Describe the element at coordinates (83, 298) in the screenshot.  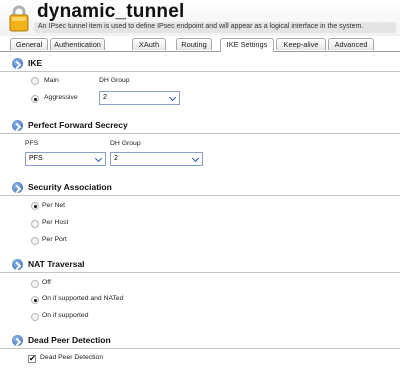
I see `nat-supported-nated-label: On if supported and NATed` at that location.